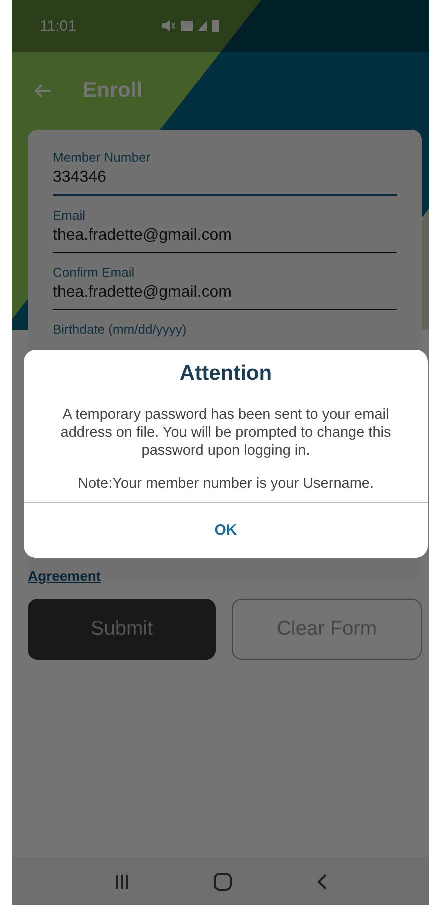  I want to click on dialog-message: A temporary password has been sent to your email address on file. You will be prompted to change this password upon logging in., so click(226, 433).